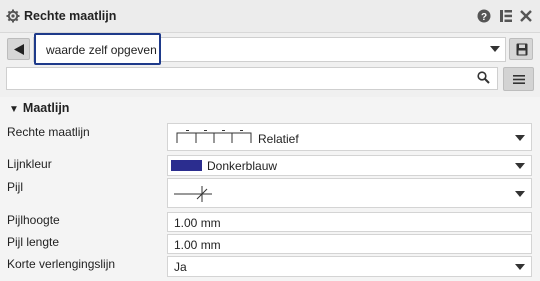 Image resolution: width=540 pixels, height=281 pixels. Describe the element at coordinates (33, 242) in the screenshot. I see `label-pijl-lengte: Pijl lengte` at that location.